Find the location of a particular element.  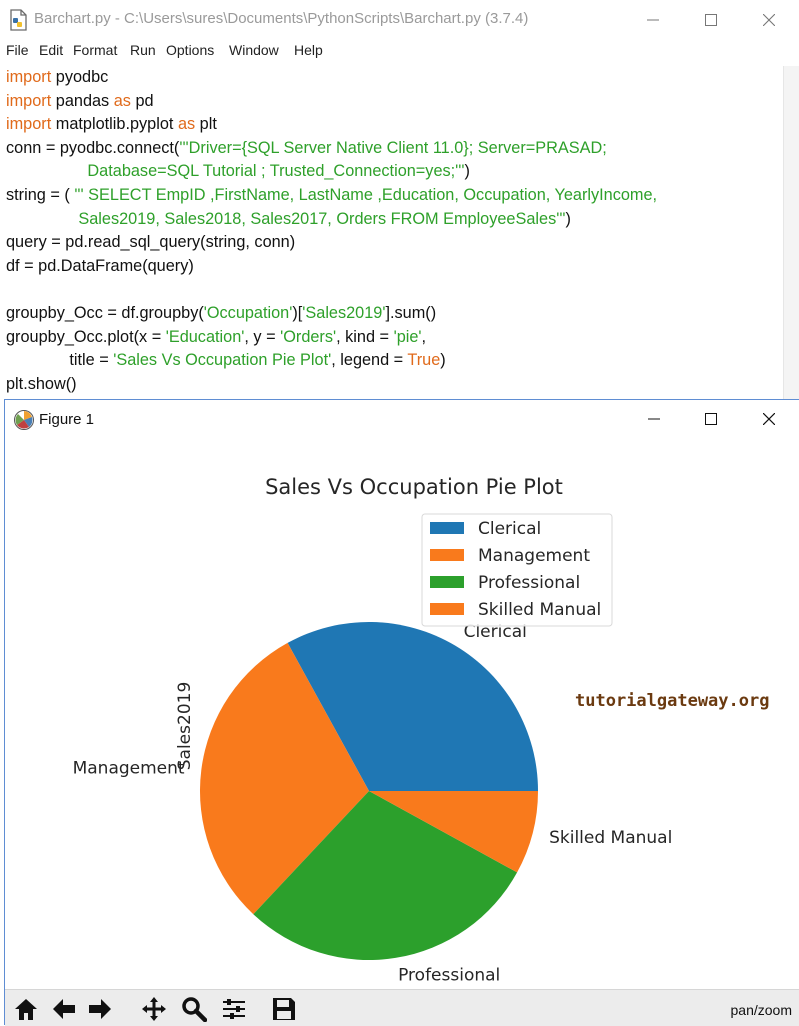

matplotlib-icon is located at coordinates (24, 420).